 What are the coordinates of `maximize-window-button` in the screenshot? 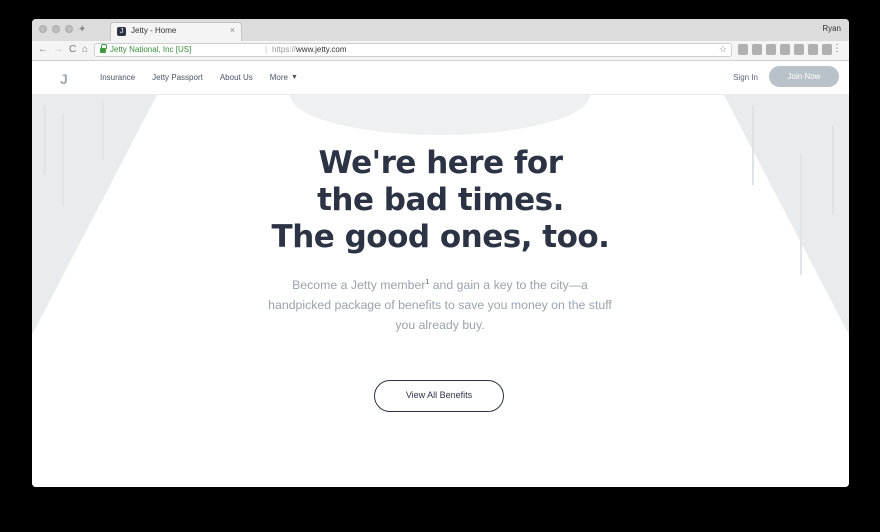 It's located at (69, 29).